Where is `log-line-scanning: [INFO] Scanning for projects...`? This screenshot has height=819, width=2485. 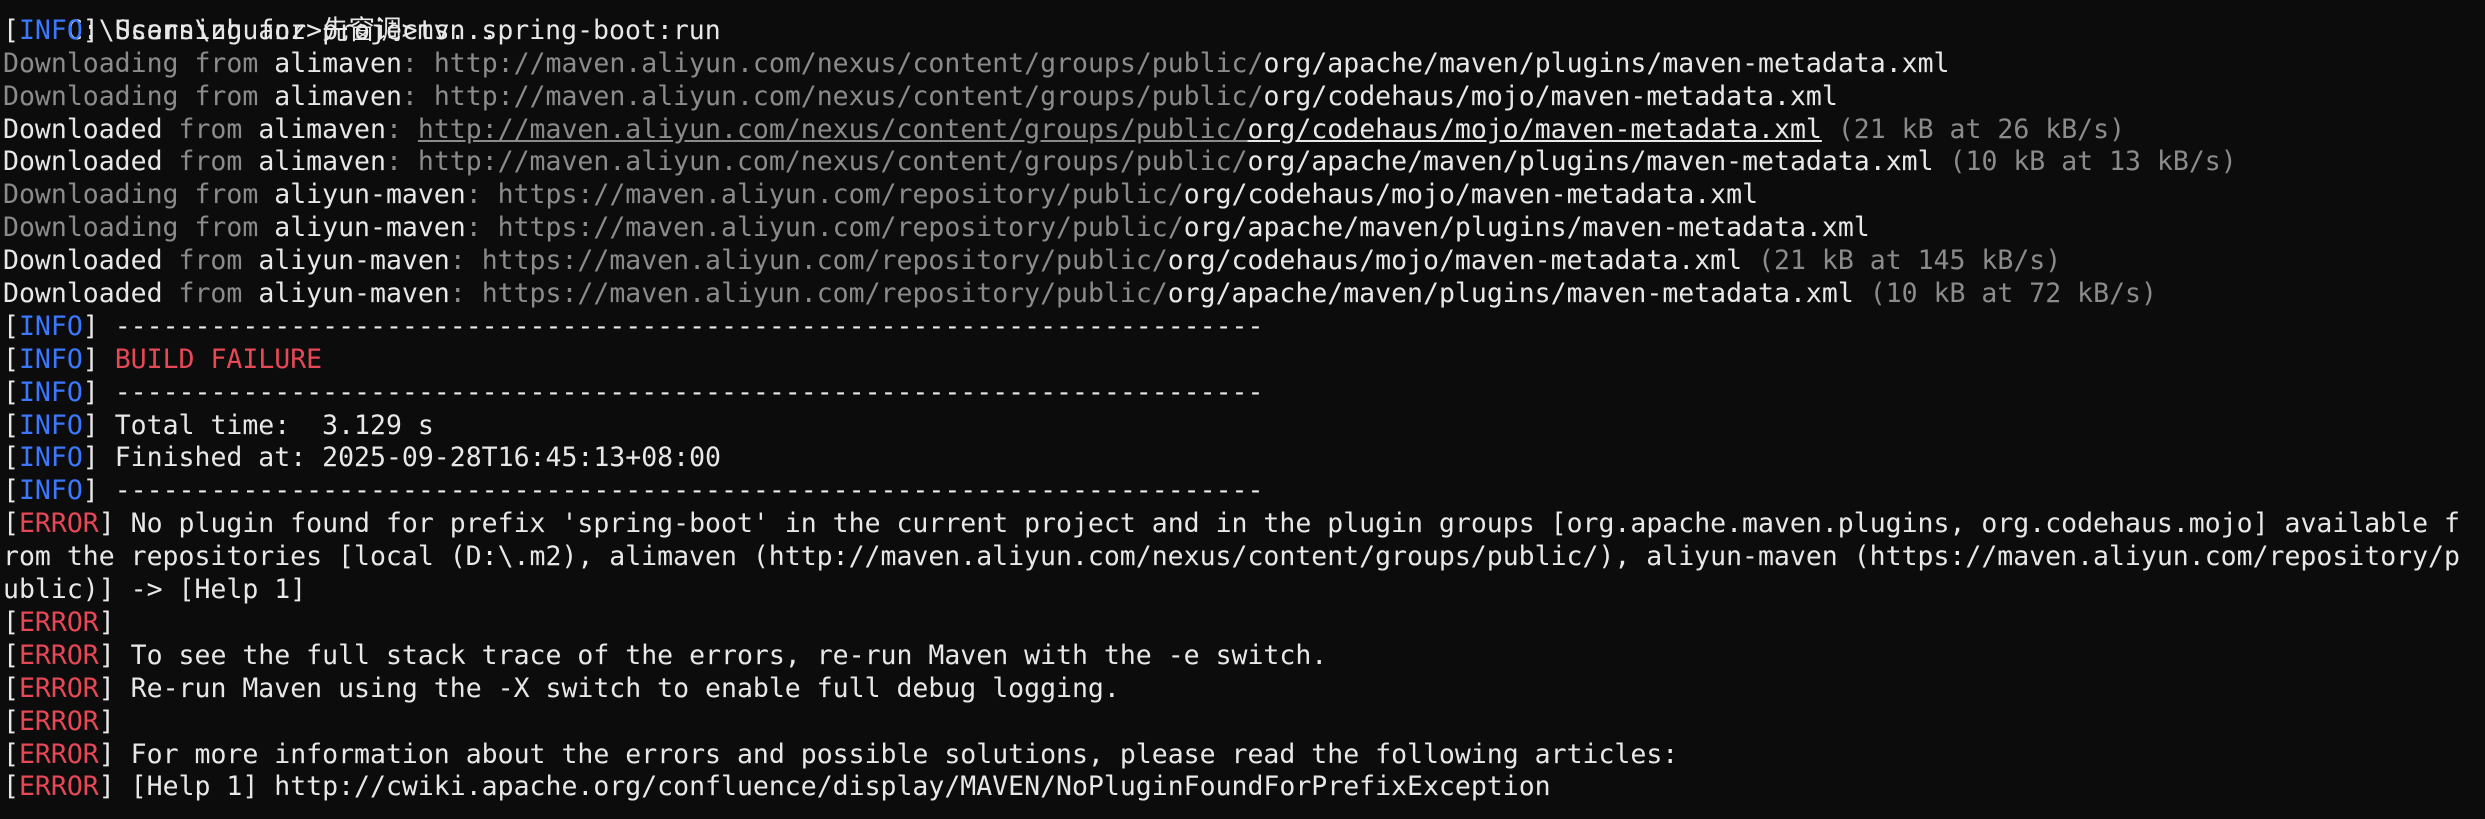 log-line-scanning: [INFO] Scanning for projects... is located at coordinates (1244, 31).